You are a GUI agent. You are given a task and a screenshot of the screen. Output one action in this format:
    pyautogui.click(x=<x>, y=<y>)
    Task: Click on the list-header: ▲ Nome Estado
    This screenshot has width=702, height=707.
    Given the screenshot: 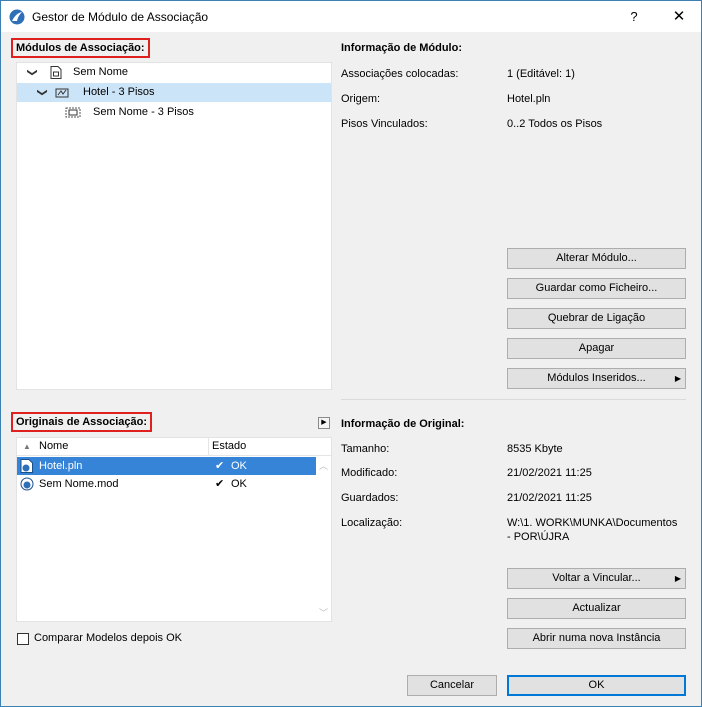 What is the action you would take?
    pyautogui.click(x=174, y=447)
    